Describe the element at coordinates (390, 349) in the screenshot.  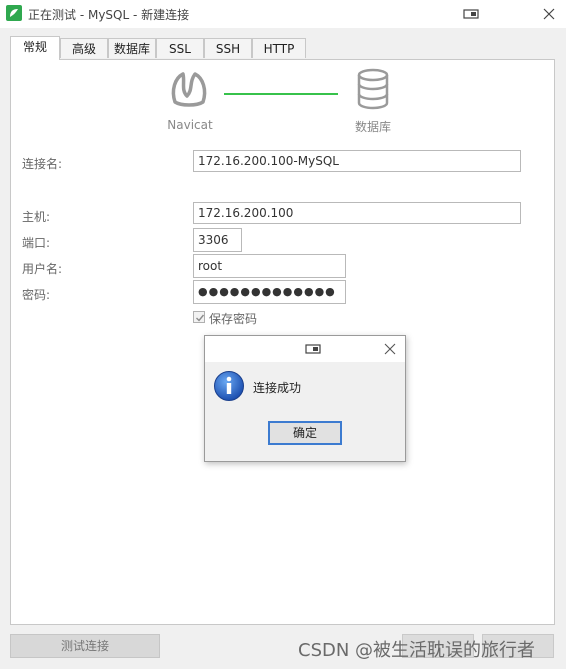
I see `dialog-close-icon` at that location.